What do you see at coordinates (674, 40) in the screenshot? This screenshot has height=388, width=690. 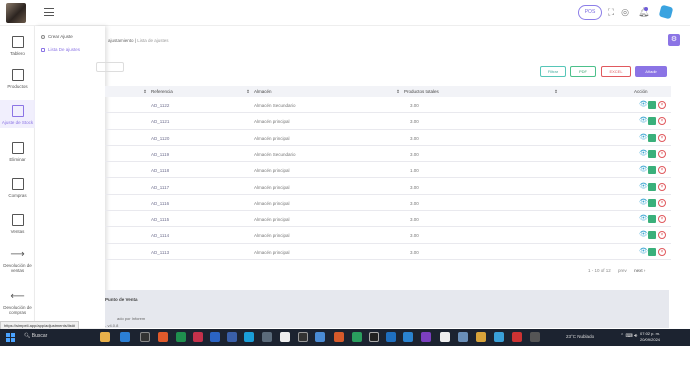 I see `settings-gear-icon: ⚙` at bounding box center [674, 40].